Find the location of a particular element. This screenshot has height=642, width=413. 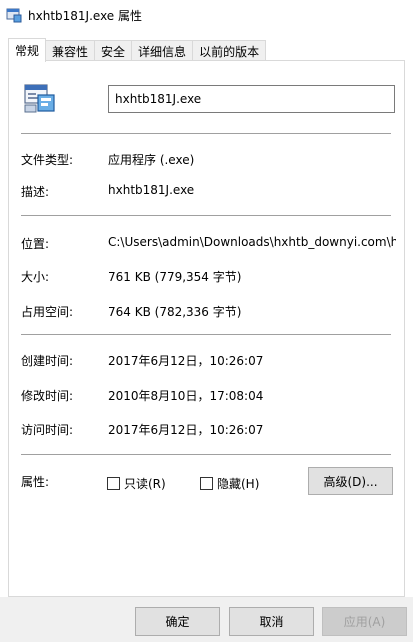

tab-previous-versions: 以前的版本 is located at coordinates (229, 50).